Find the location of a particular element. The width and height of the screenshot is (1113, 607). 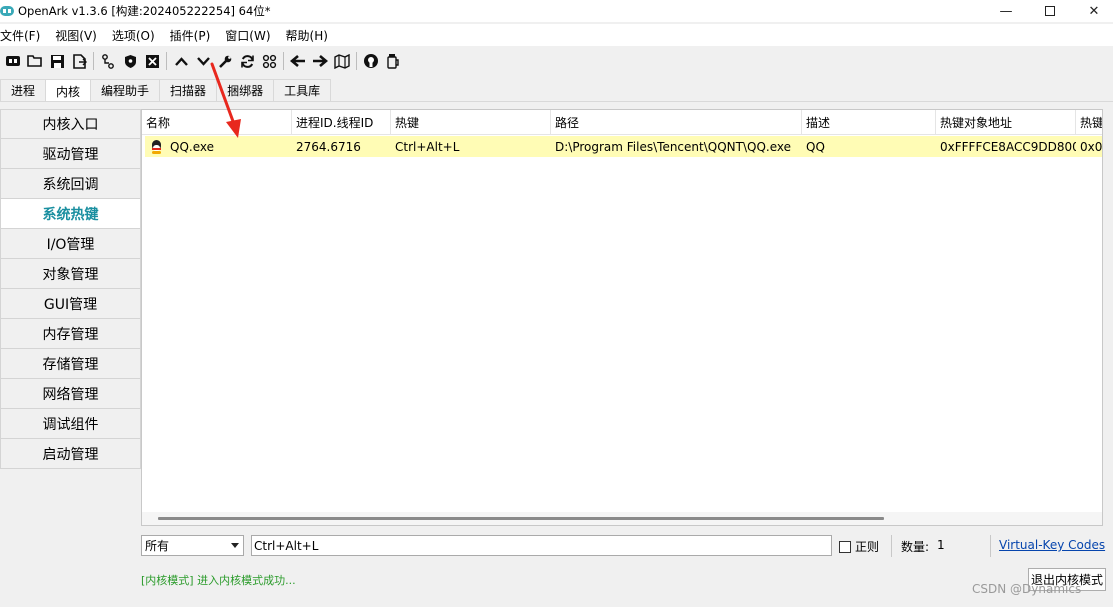

result-count-value: 1 is located at coordinates (941, 545).